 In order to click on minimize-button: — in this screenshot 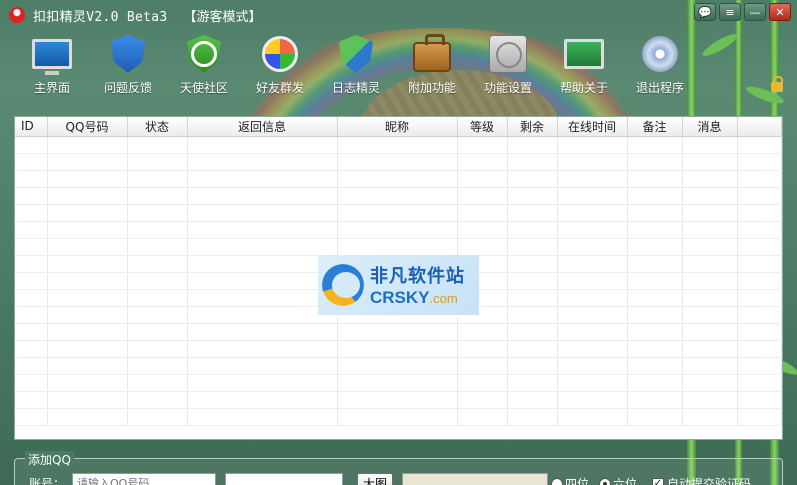, I will do `click(755, 12)`.